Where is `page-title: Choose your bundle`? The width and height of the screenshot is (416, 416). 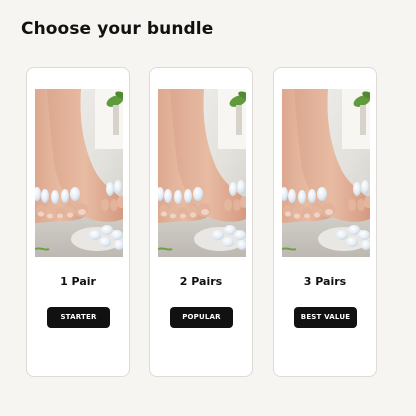
page-title: Choose your bundle is located at coordinates (117, 29).